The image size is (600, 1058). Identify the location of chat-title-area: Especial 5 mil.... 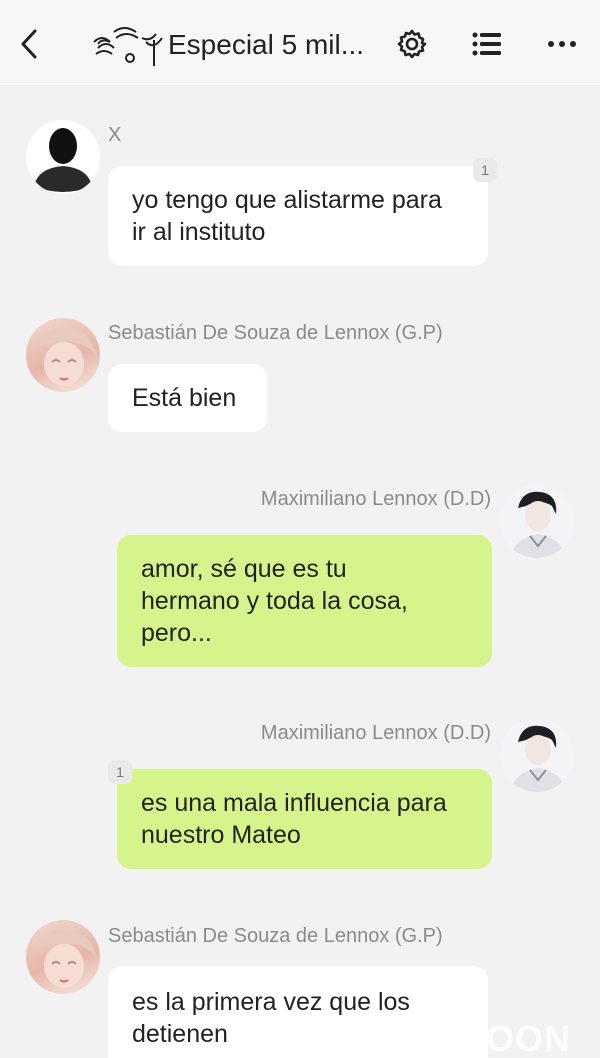
(228, 45).